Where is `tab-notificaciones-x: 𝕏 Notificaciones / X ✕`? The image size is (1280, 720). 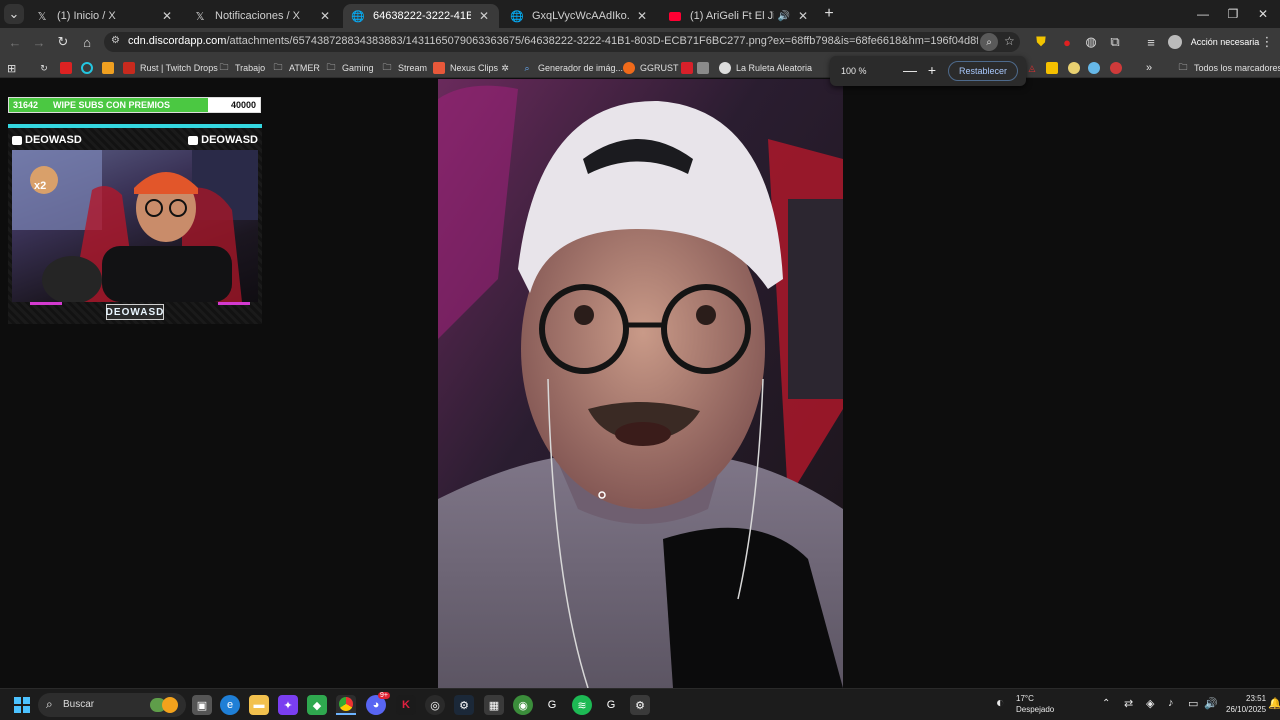
tab-notificaciones-x: 𝕏 Notificaciones / X ✕ is located at coordinates (262, 16).